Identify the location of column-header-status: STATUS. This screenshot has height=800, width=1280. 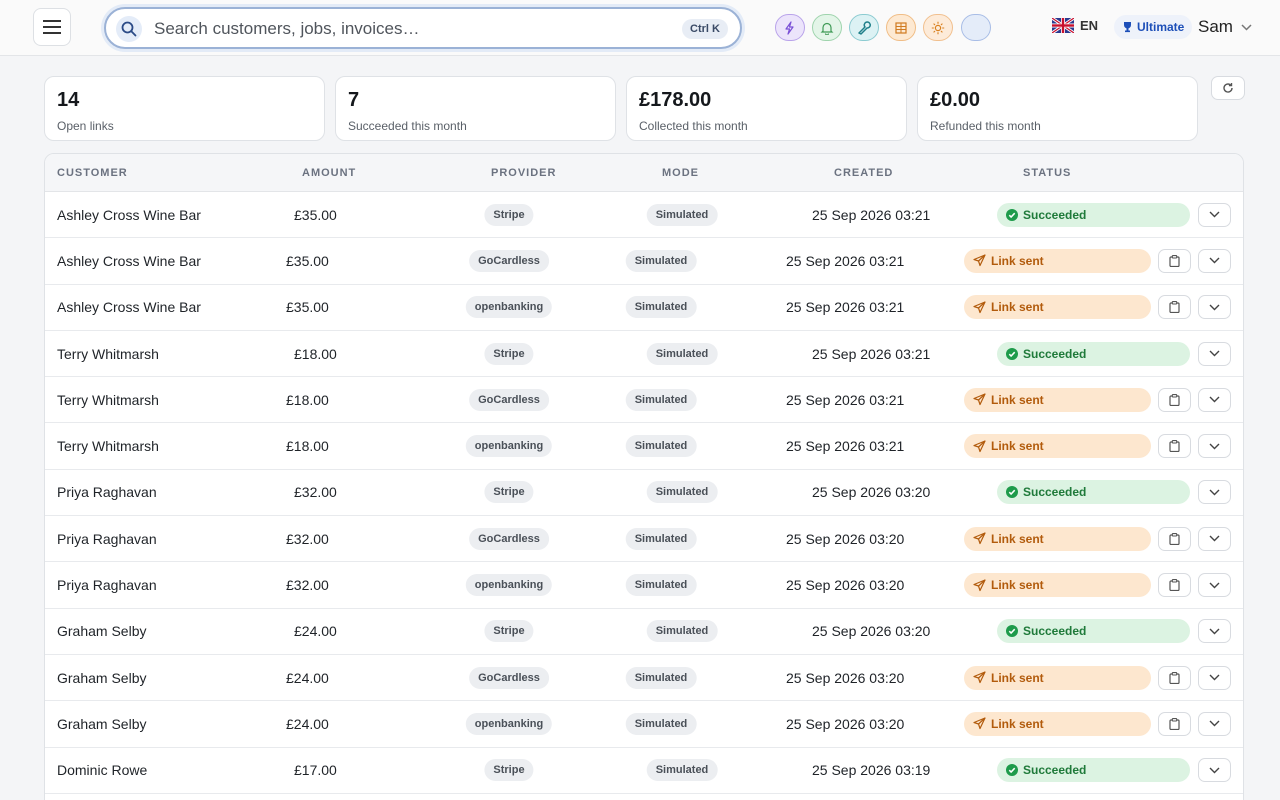
(1047, 173).